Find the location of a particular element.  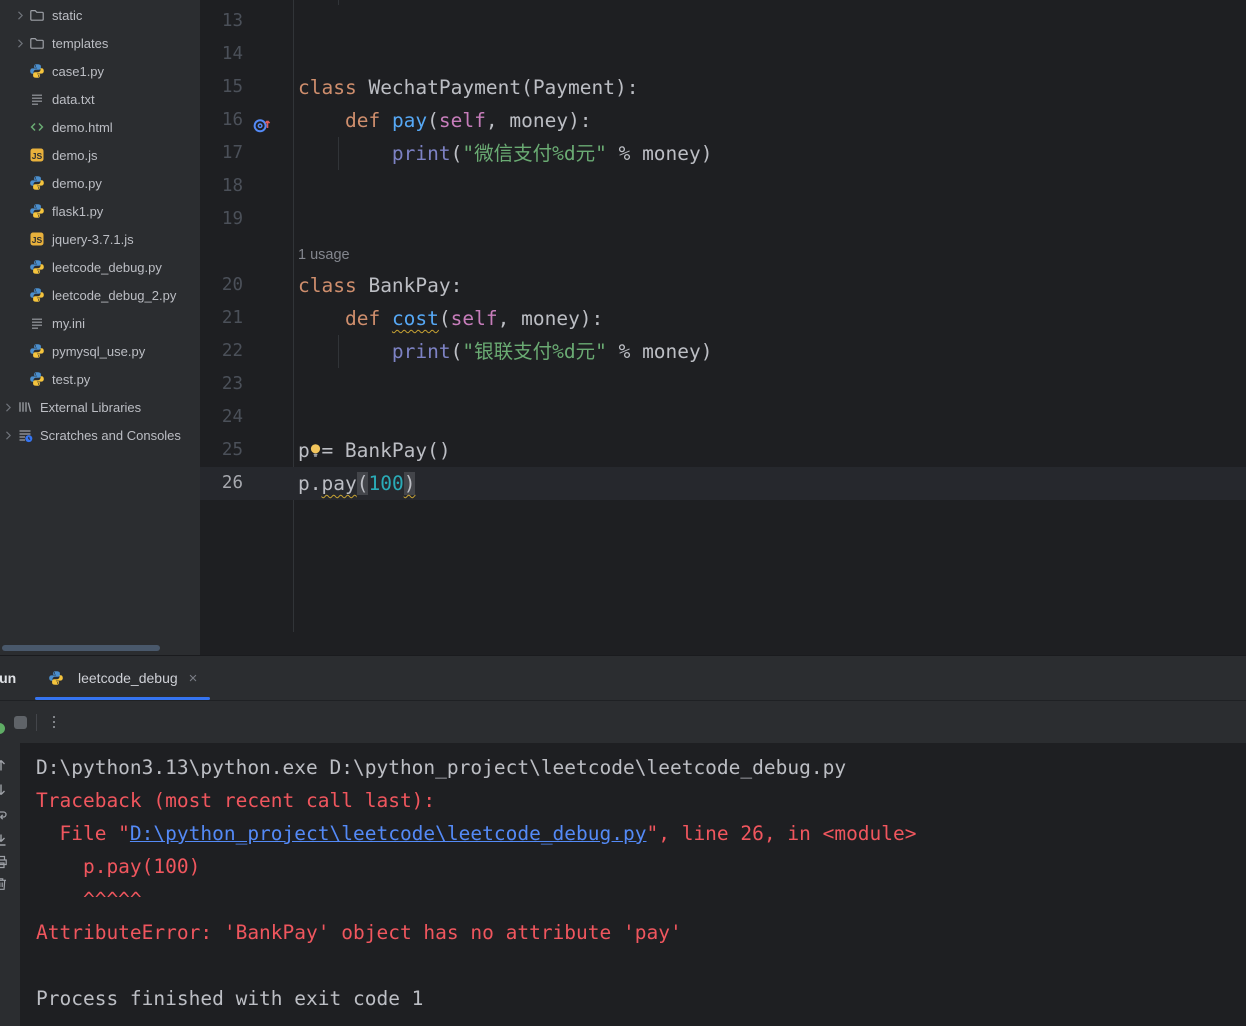

gutter: 19 is located at coordinates (249, 219).